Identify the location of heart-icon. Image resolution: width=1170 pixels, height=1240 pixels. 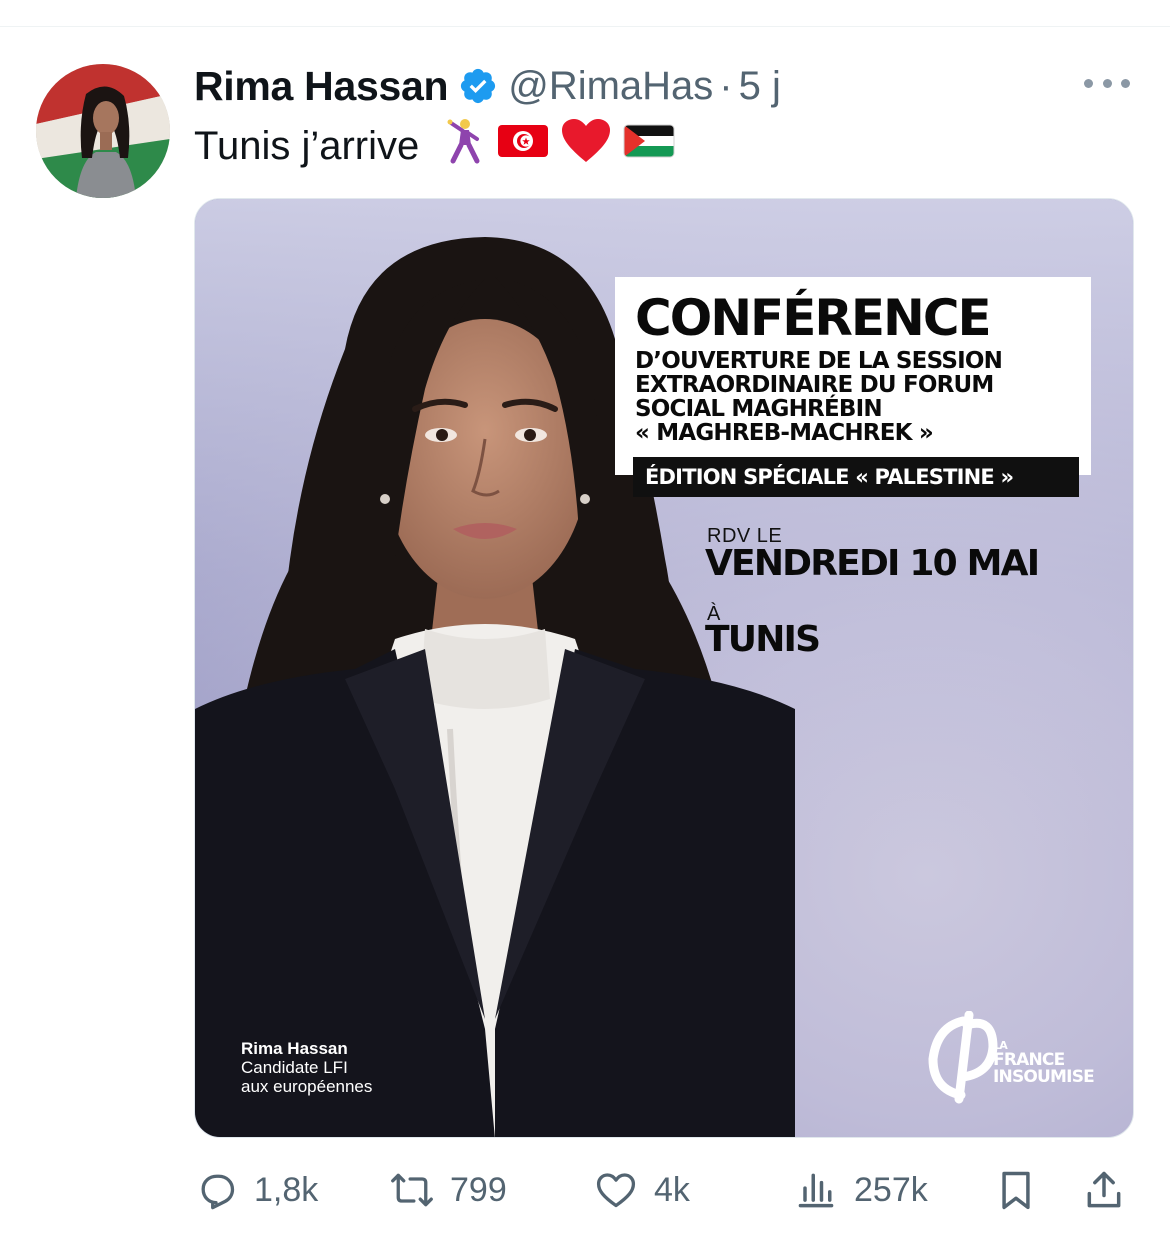
(616, 1190).